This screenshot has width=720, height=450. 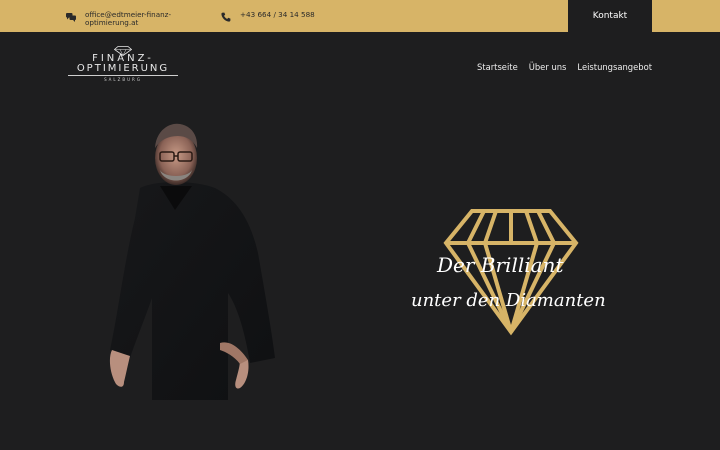 I want to click on logo-line2: OPTIMIERUNG, so click(x=123, y=68).